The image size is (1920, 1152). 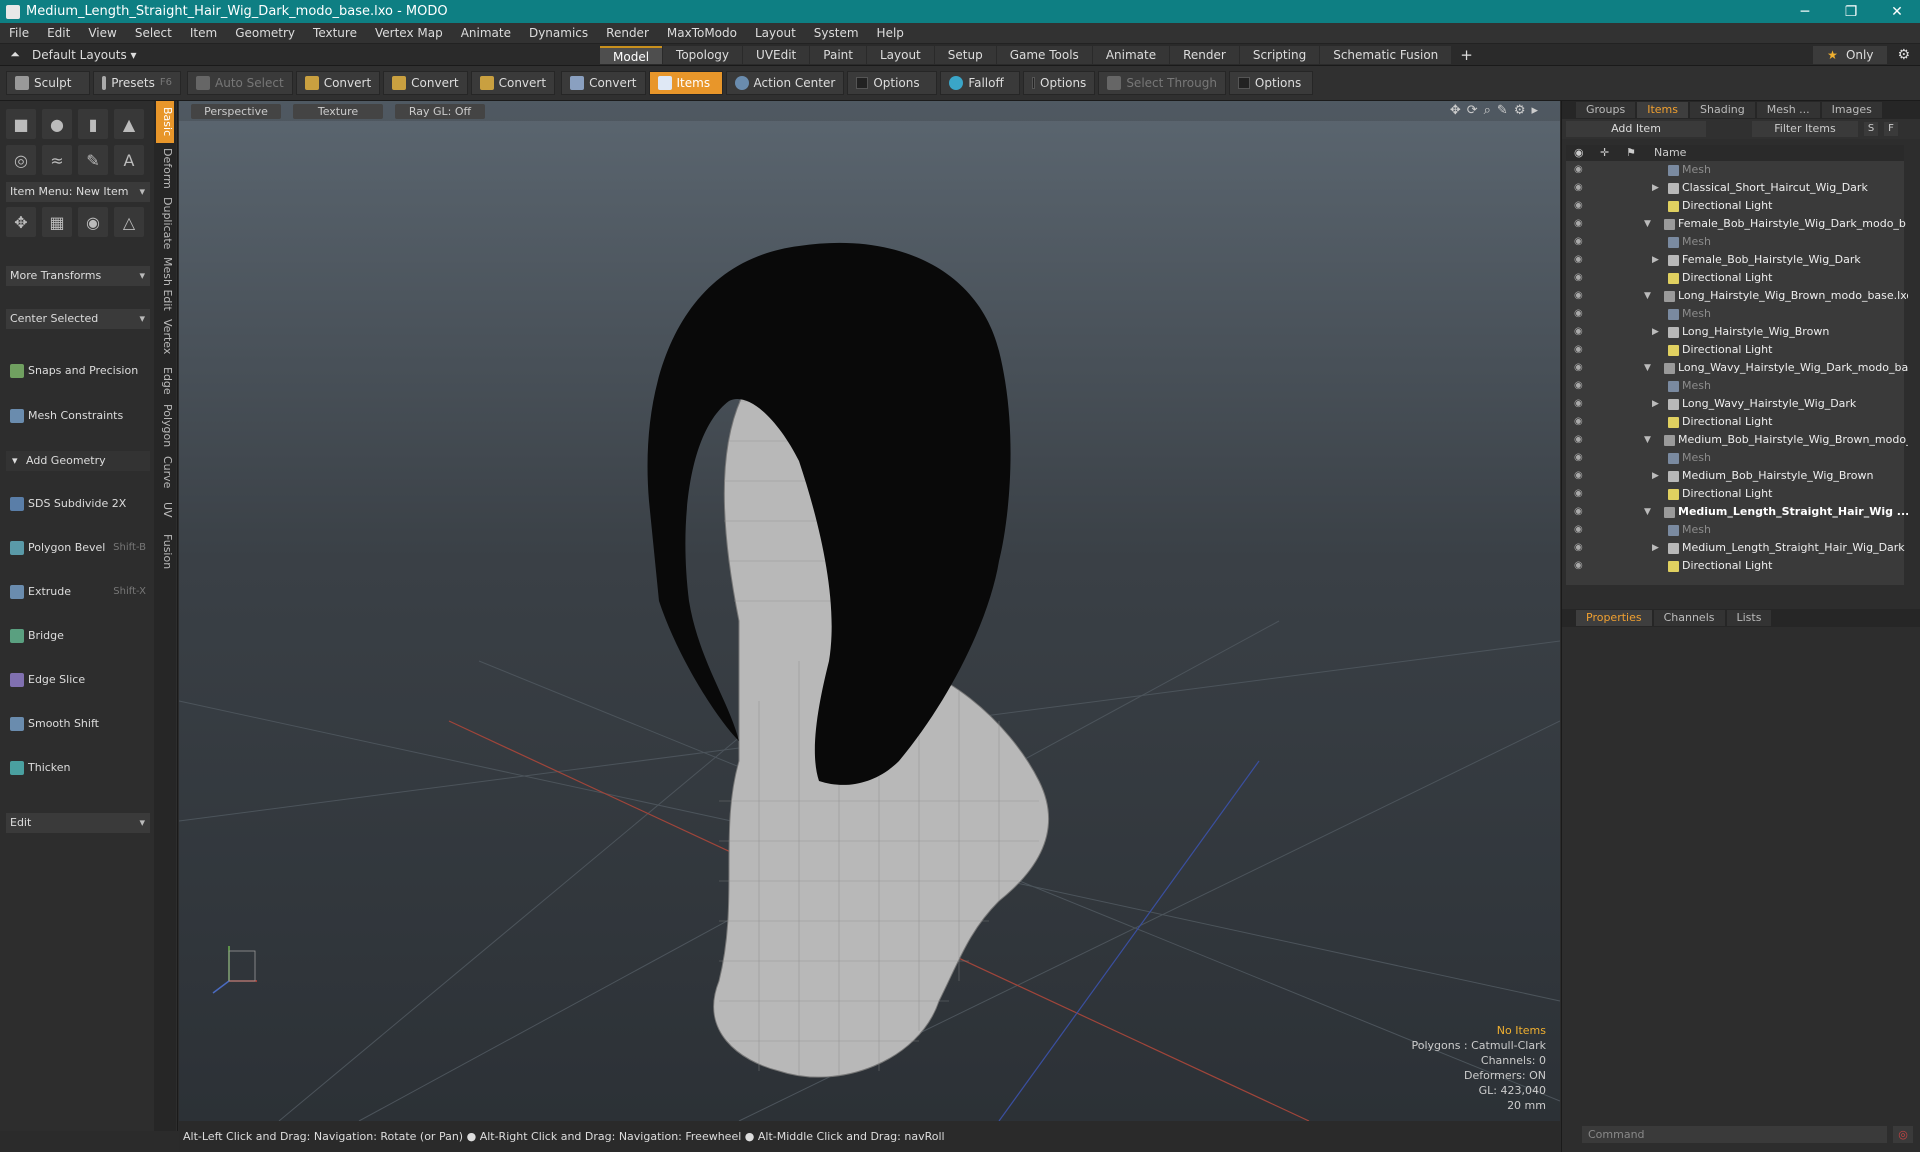 What do you see at coordinates (165, 223) in the screenshot?
I see `vtab-duplicate: Duplicate` at bounding box center [165, 223].